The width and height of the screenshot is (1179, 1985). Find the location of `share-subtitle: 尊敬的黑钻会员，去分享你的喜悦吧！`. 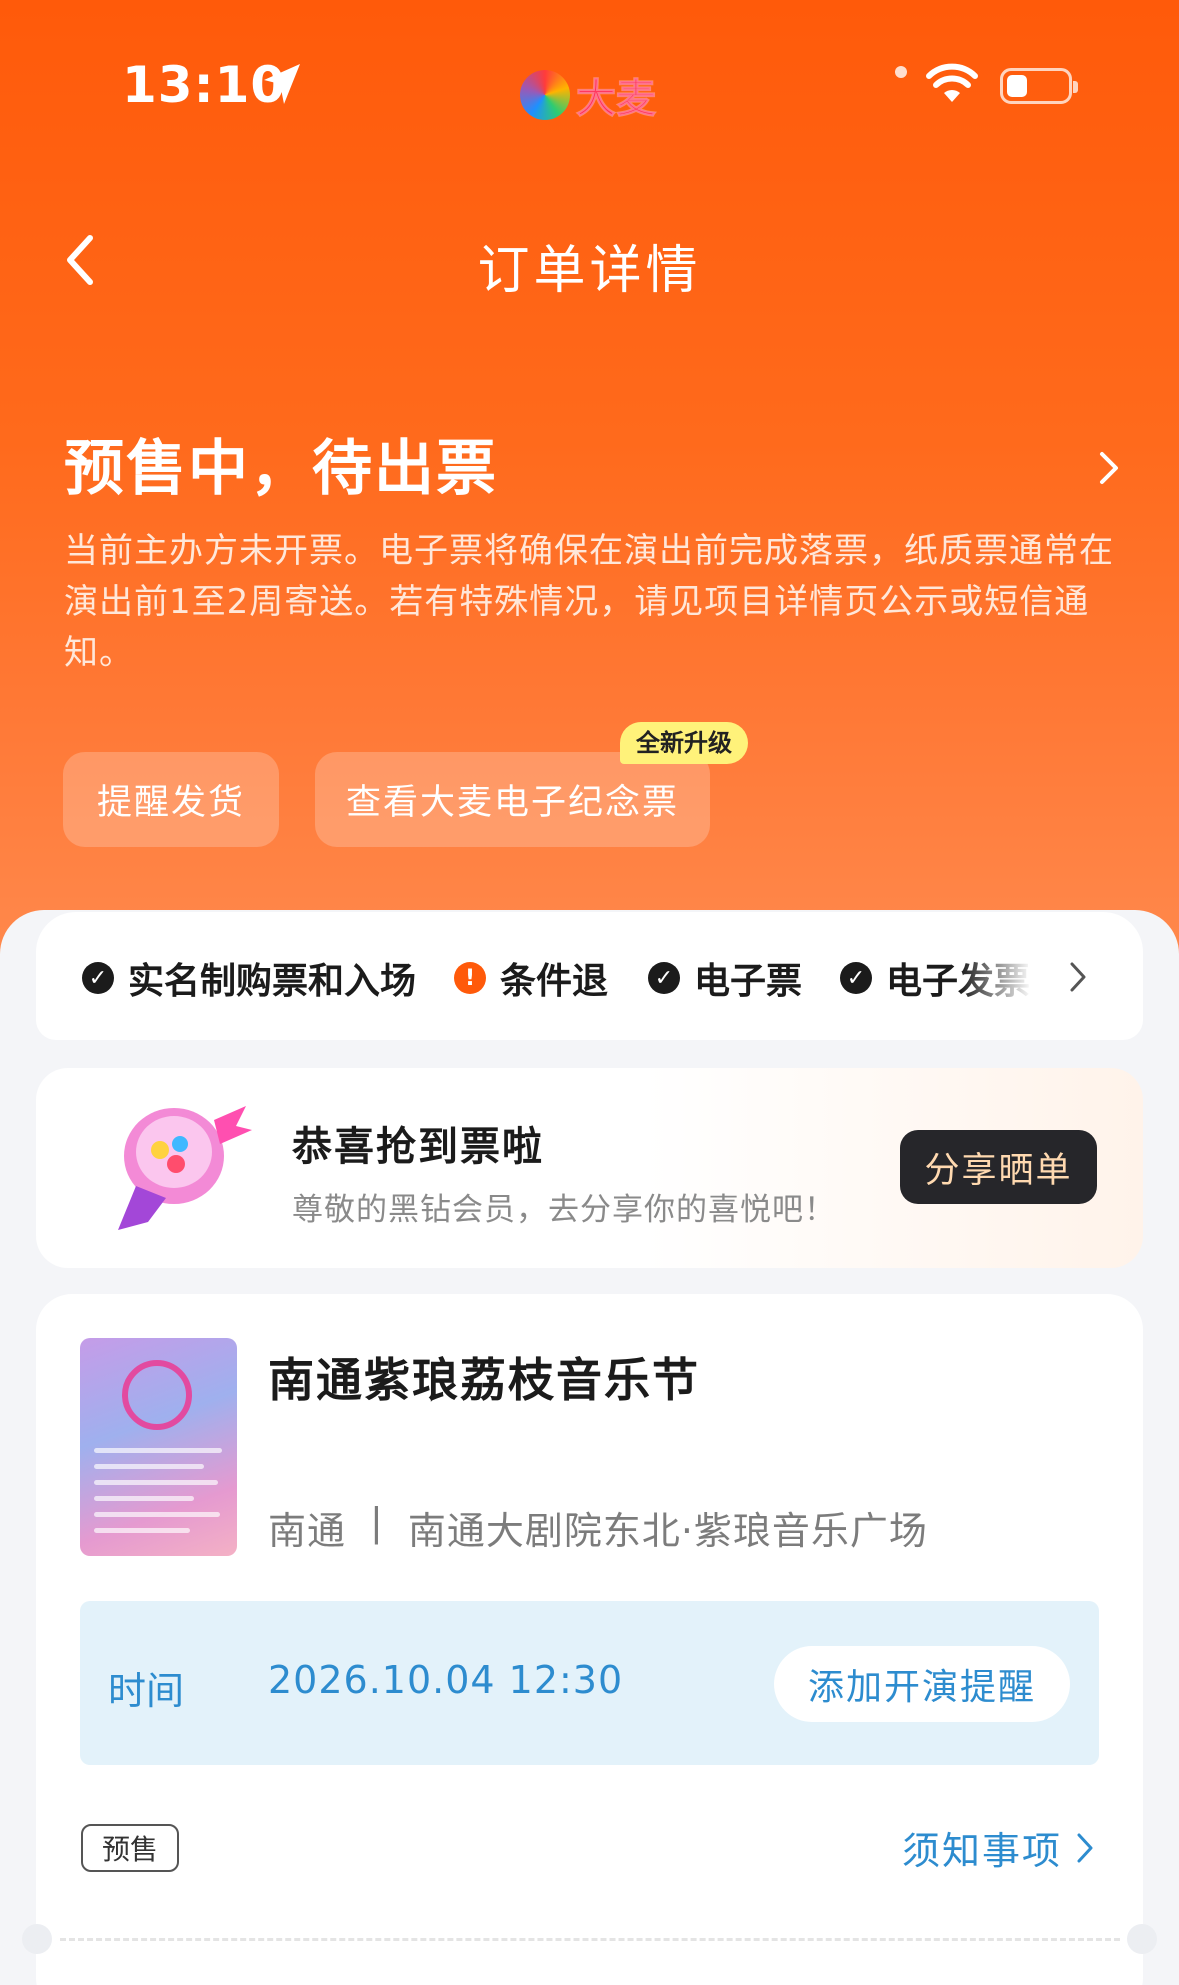

share-subtitle: 尊敬的黑钻会员，去分享你的喜悦吧！ is located at coordinates (564, 1210).